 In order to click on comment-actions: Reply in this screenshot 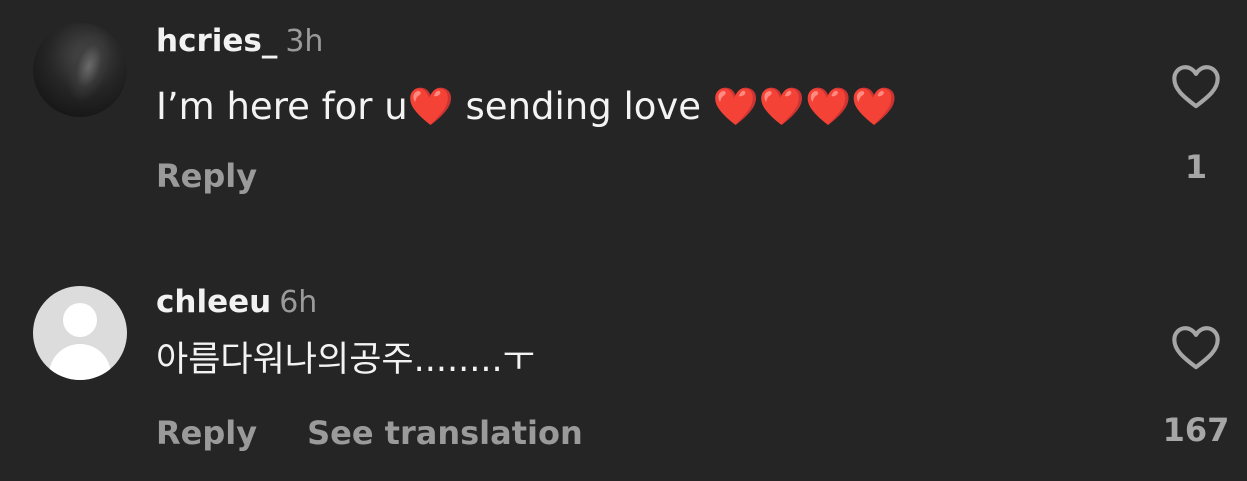, I will do `click(206, 176)`.